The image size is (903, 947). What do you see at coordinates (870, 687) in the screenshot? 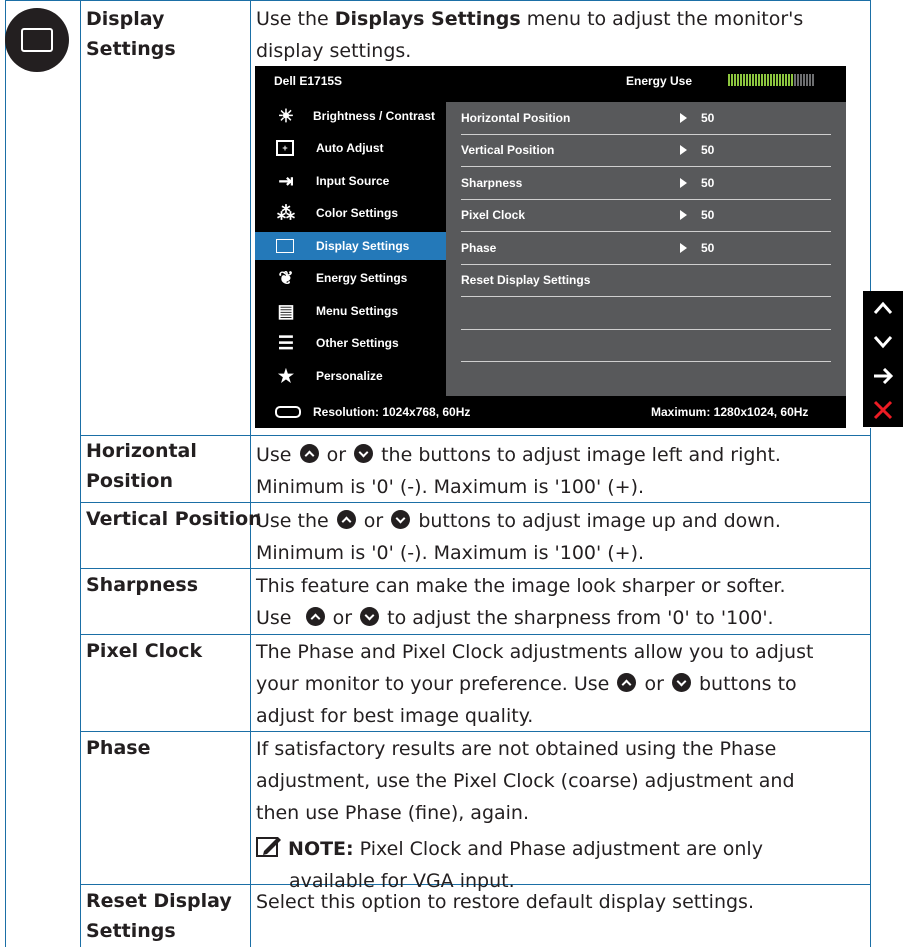
I see `table-border-right-lower` at bounding box center [870, 687].